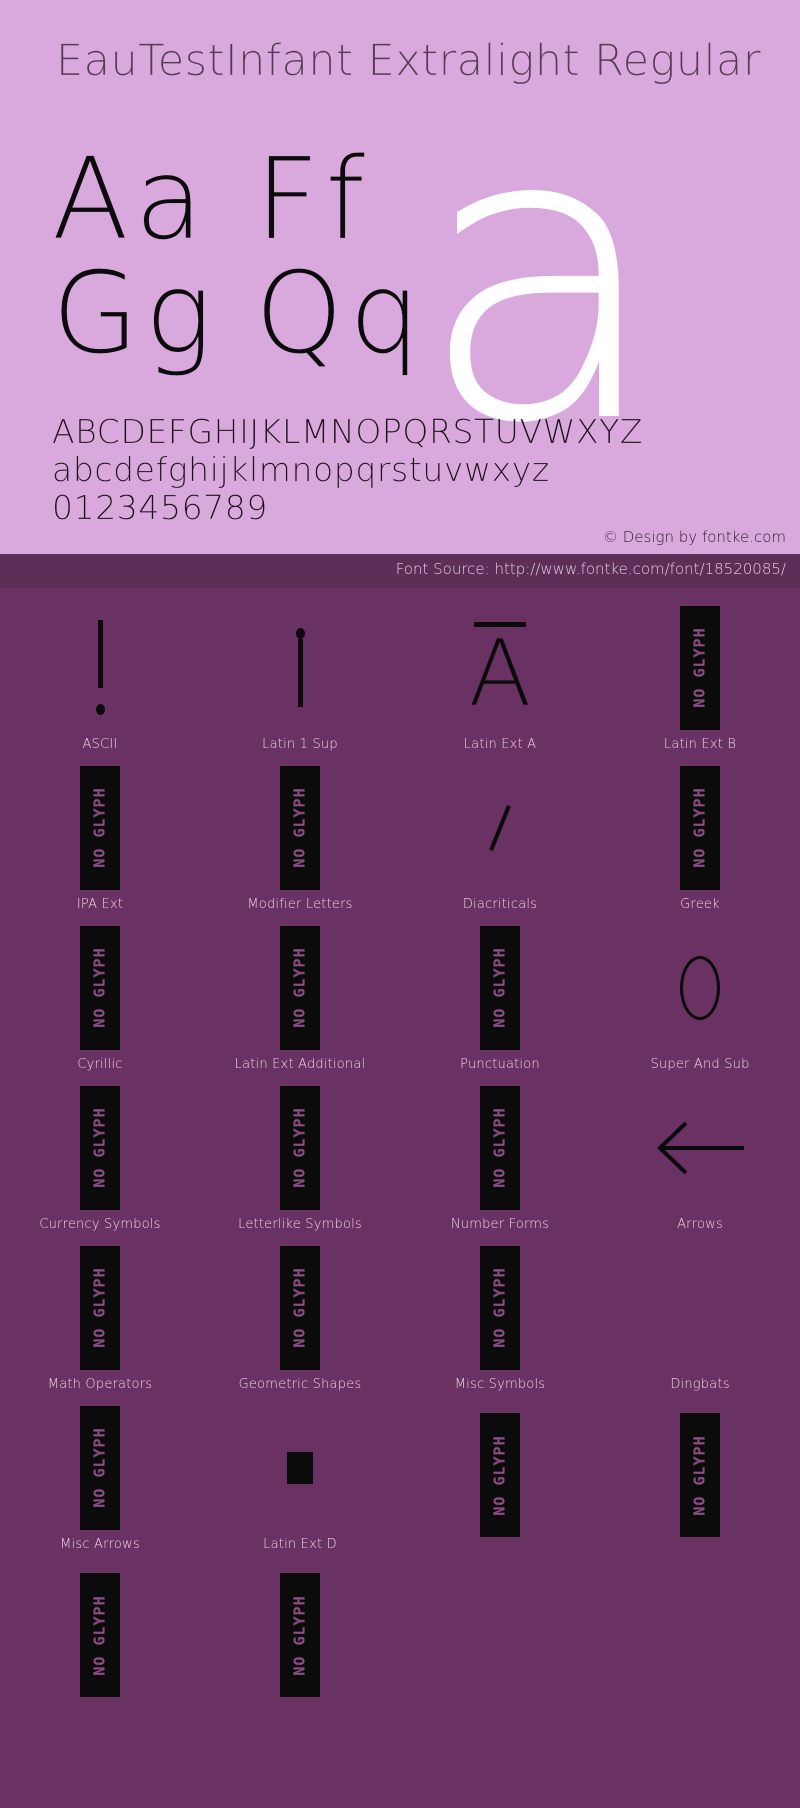 This screenshot has height=1808, width=800. Describe the element at coordinates (500, 1064) in the screenshot. I see `block-label: Punctuation` at that location.